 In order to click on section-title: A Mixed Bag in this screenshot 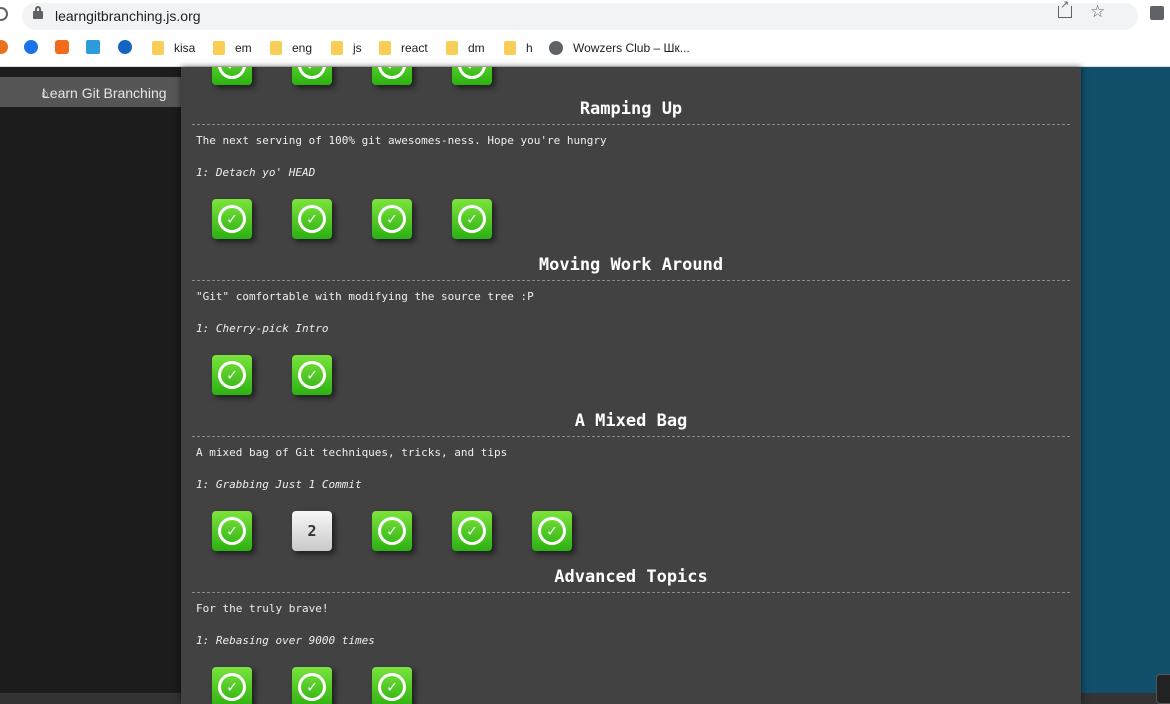, I will do `click(631, 421)`.